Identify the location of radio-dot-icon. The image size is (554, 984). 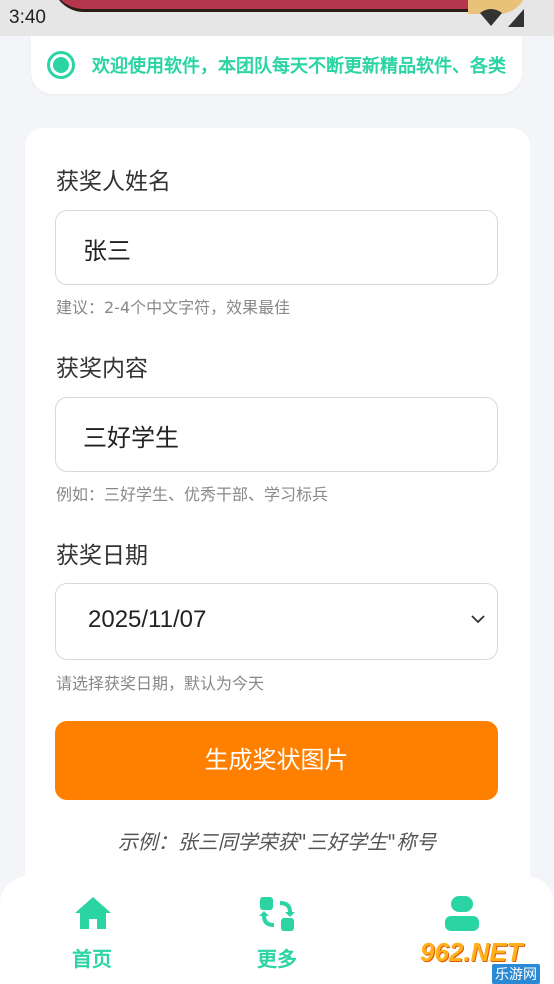
(61, 65).